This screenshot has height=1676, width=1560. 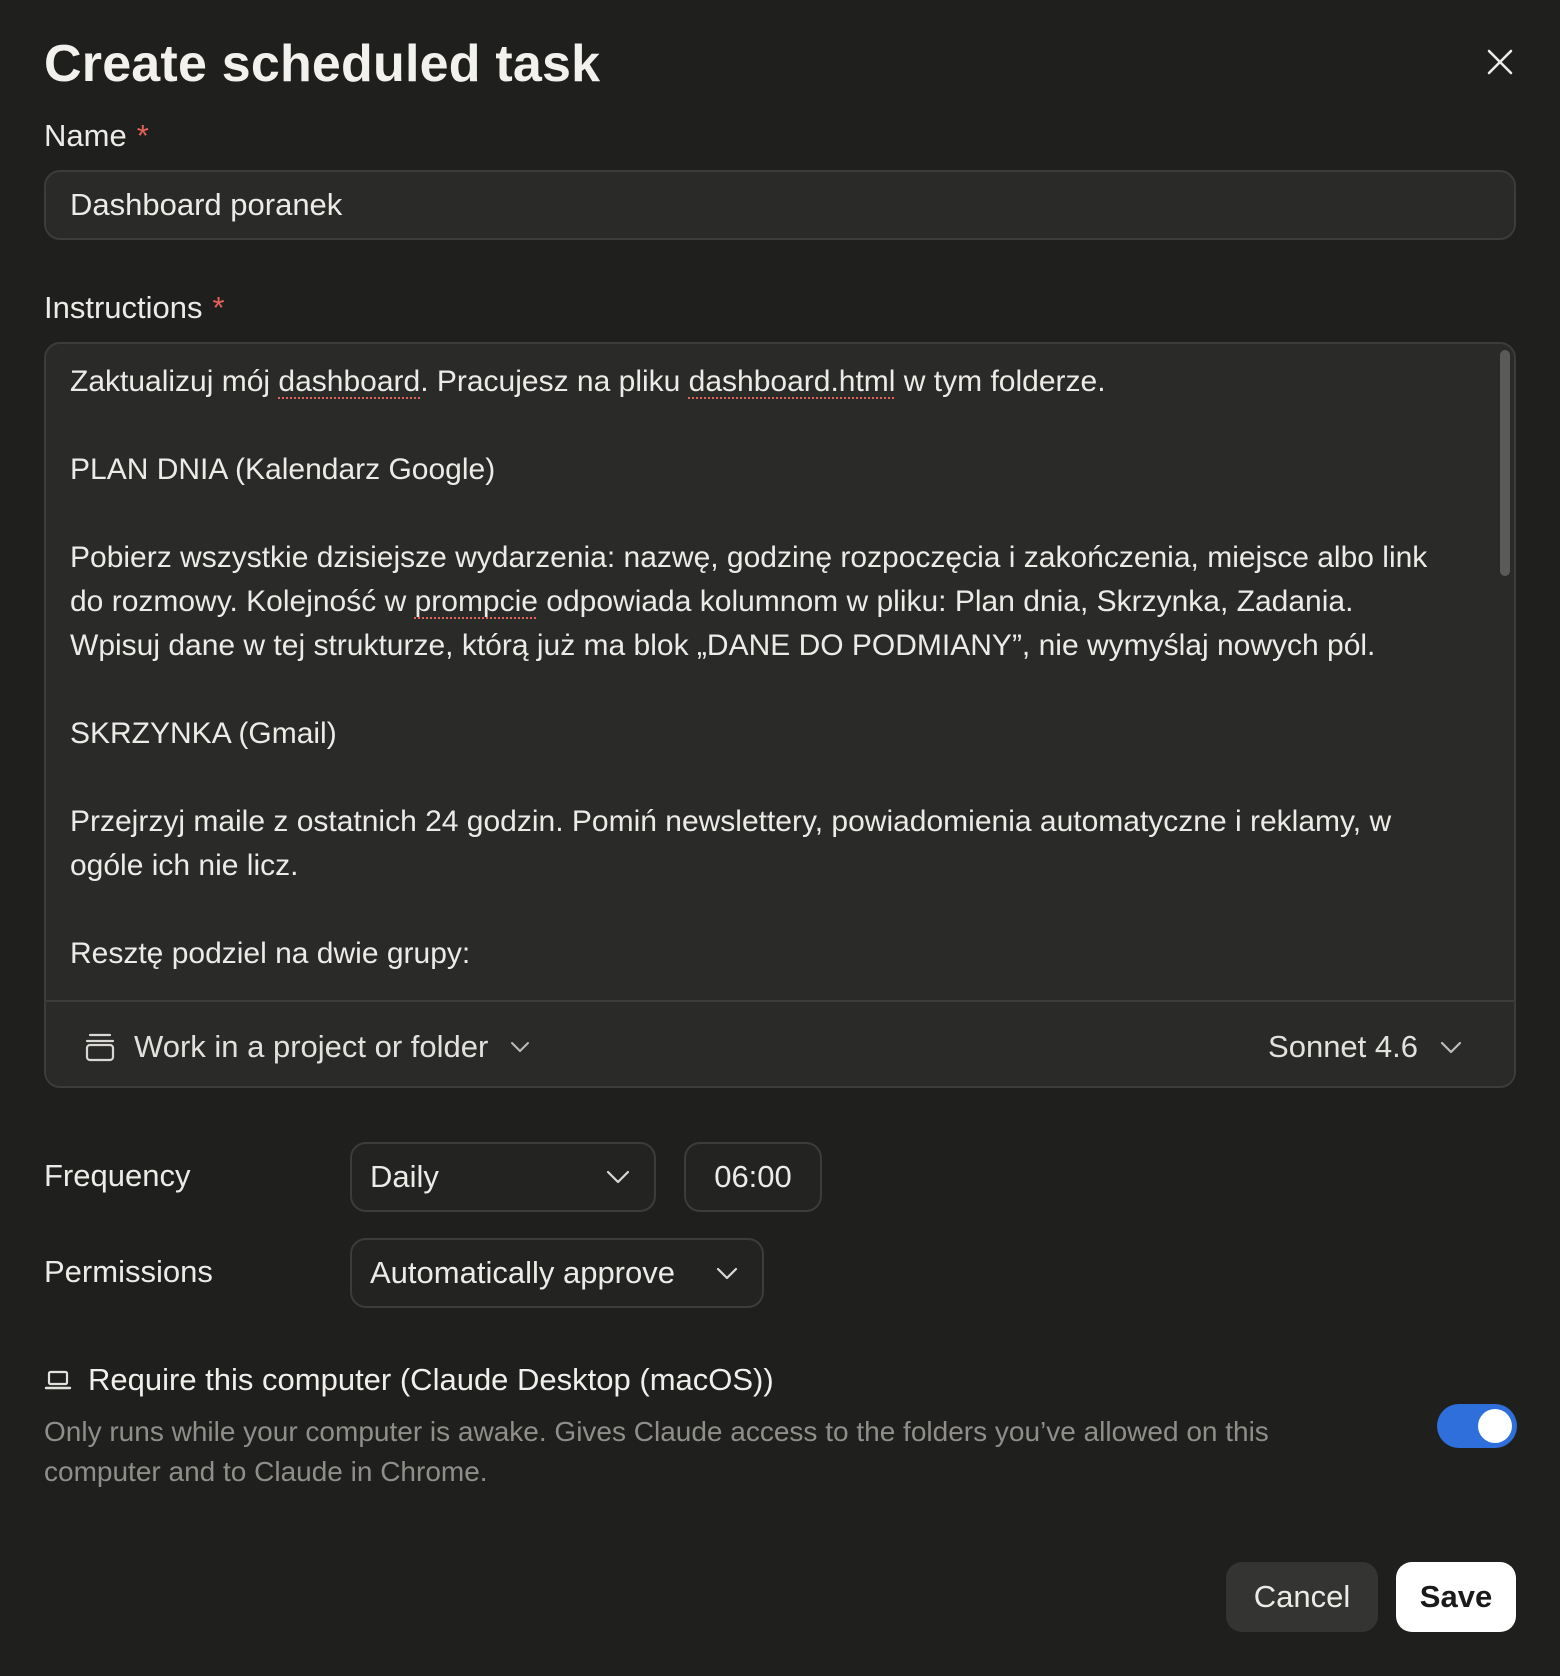 I want to click on instructions-paragraph: Resztę podziel na dwie grupy:, so click(x=270, y=953).